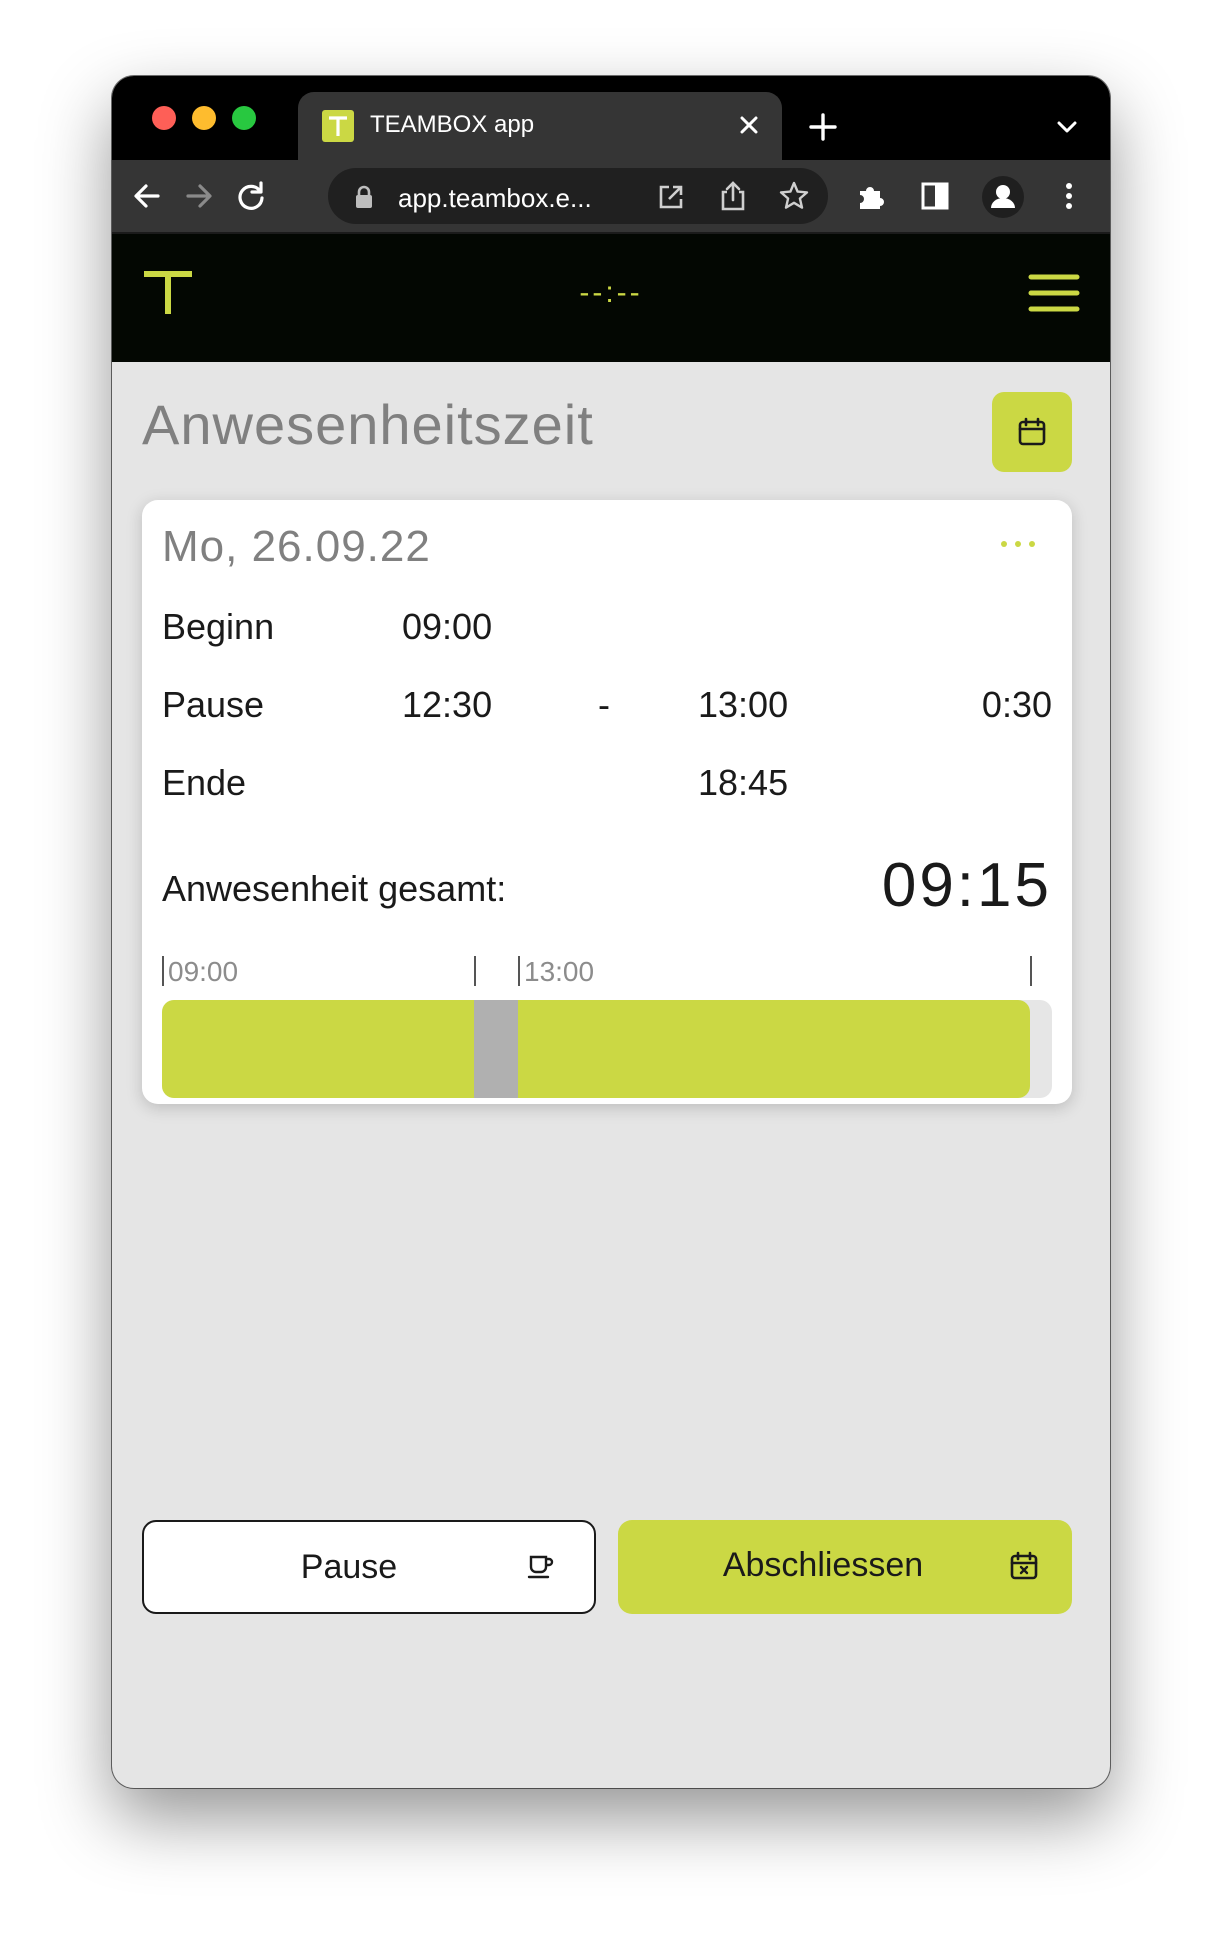 The height and width of the screenshot is (1936, 1224). I want to click on coffee-cup-icon, so click(540, 1567).